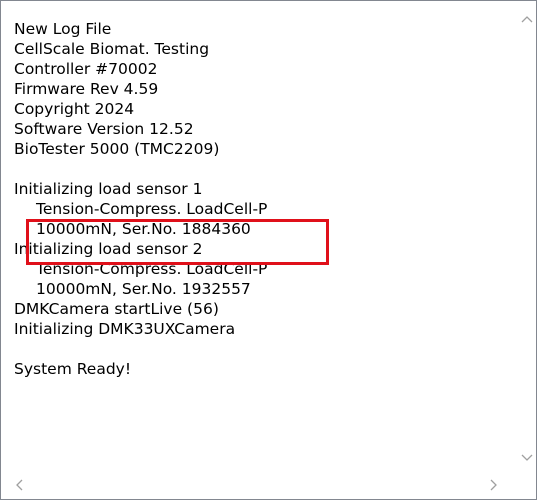 Image resolution: width=537 pixels, height=500 pixels. I want to click on chevron-left-icon, so click(18, 484).